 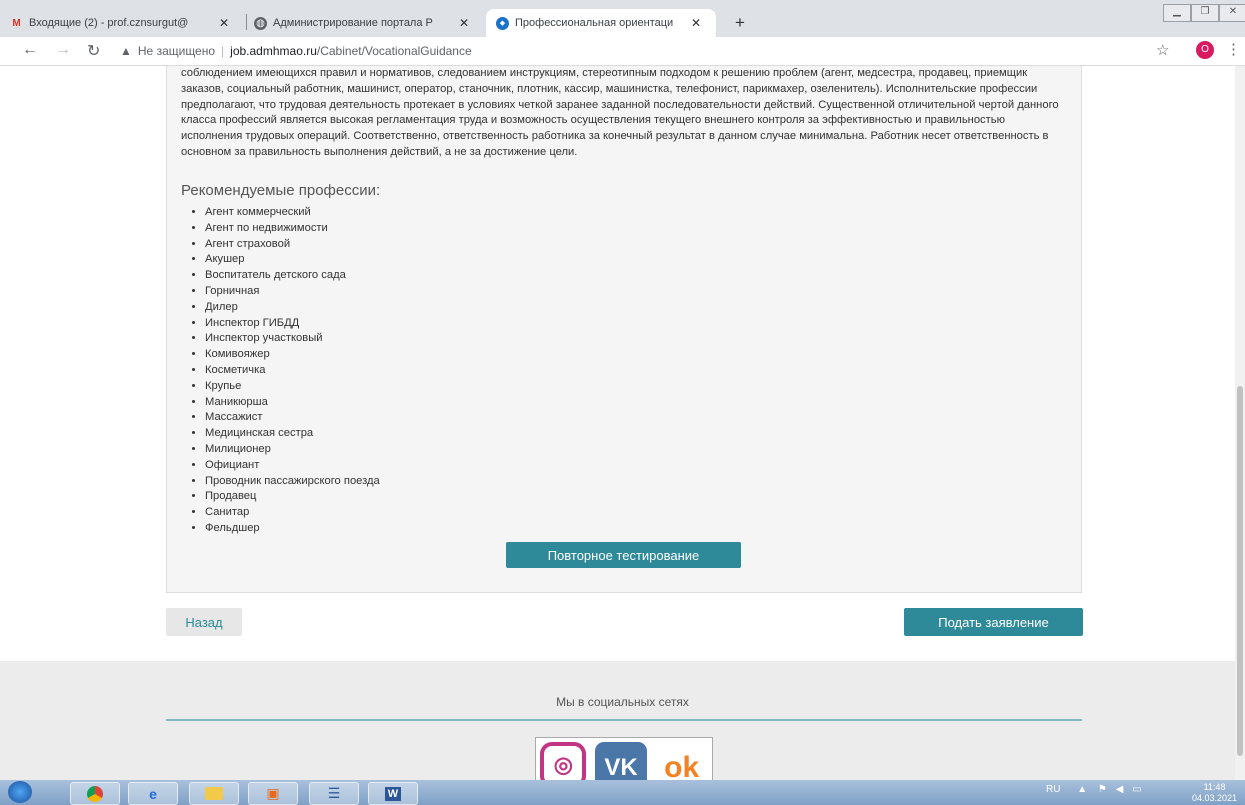 I want to click on restore-icon: ❐, so click(x=1205, y=13).